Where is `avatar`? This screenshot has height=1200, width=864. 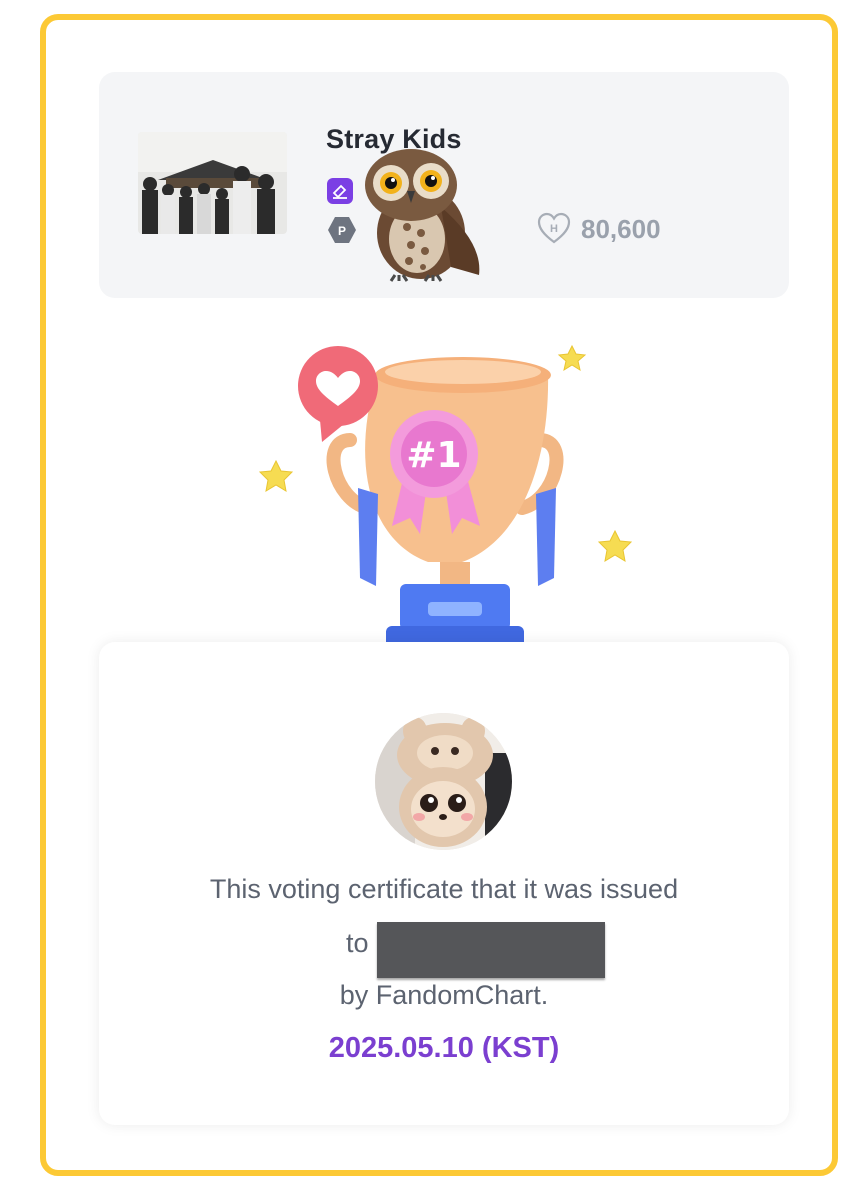 avatar is located at coordinates (443, 781).